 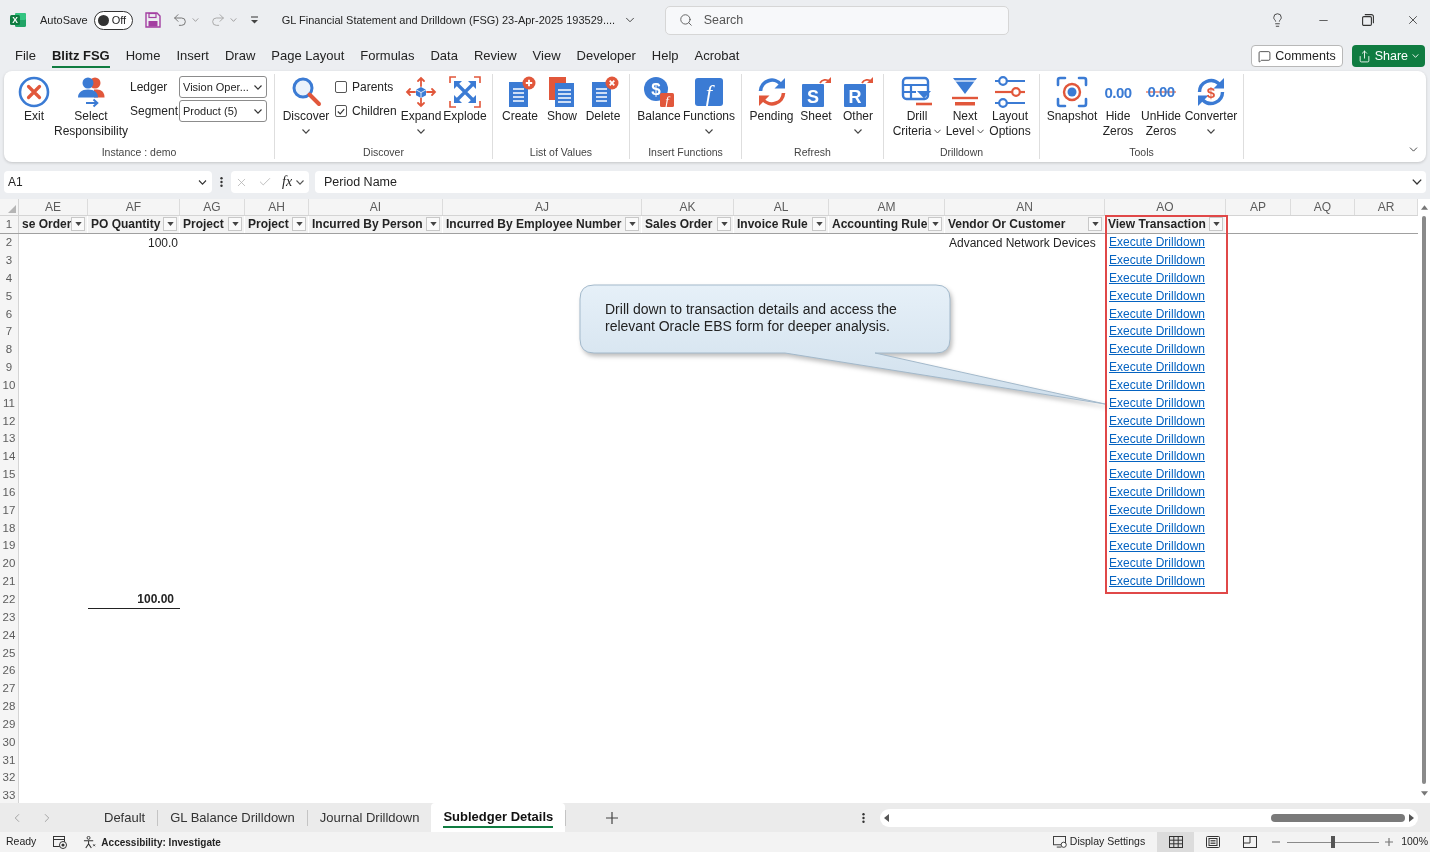 What do you see at coordinates (9, 742) in the screenshot?
I see `row-number: 30` at bounding box center [9, 742].